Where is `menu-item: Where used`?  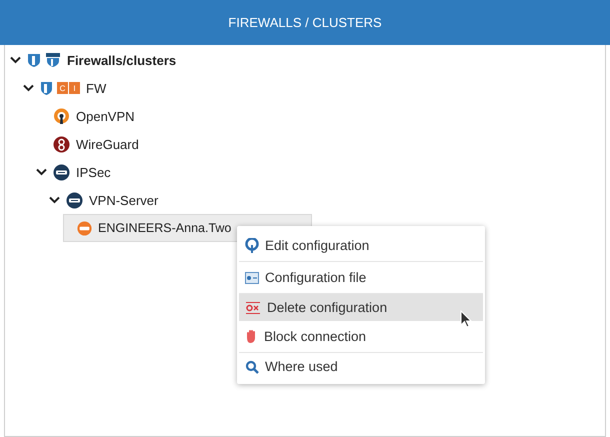
menu-item: Where used is located at coordinates (361, 366).